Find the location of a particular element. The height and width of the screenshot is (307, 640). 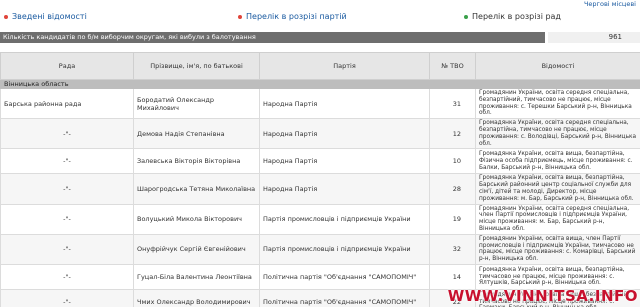

tvo-cell: 31 is located at coordinates (452, 103).